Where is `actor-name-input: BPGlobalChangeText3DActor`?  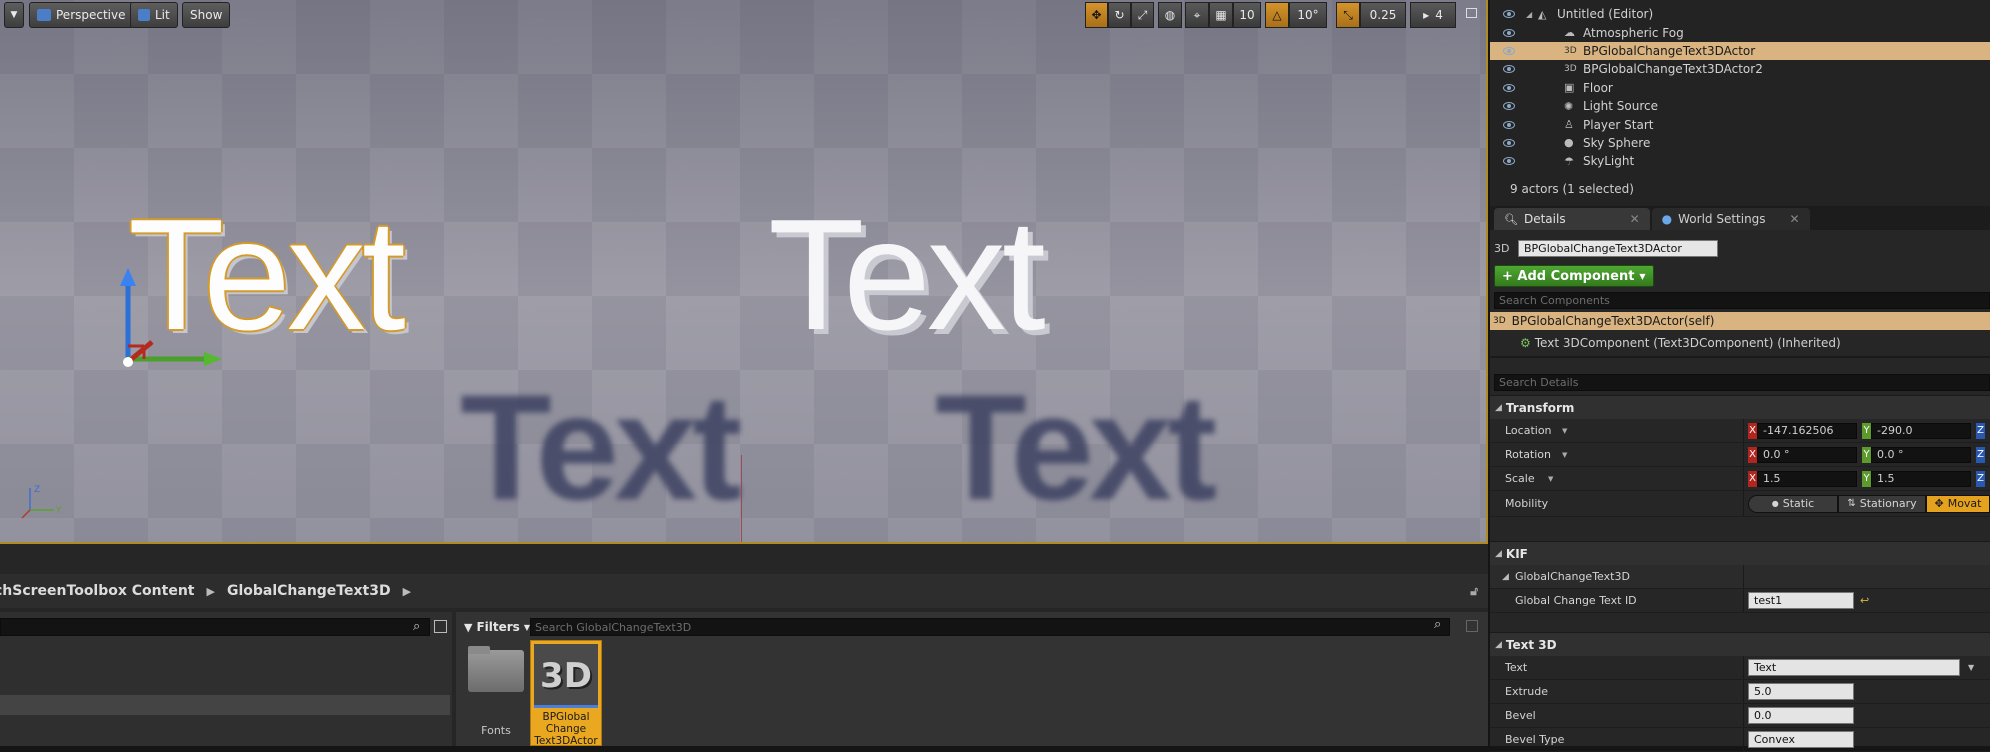
actor-name-input: BPGlobalChangeText3DActor is located at coordinates (1618, 248).